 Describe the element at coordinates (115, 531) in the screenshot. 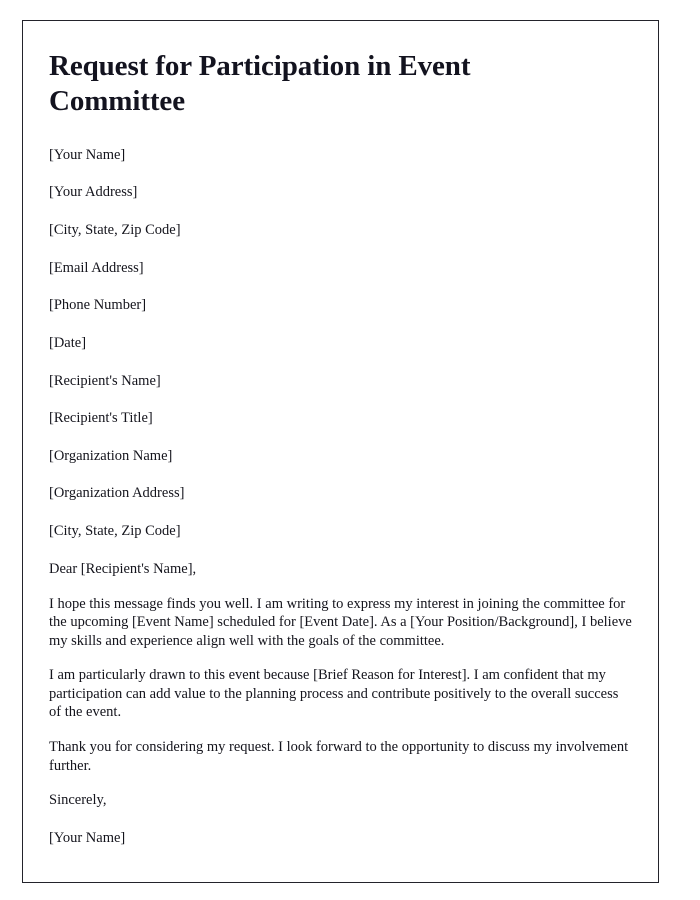

I see `recipient-field-city-state-zip: [City, State, Zip Code]` at that location.